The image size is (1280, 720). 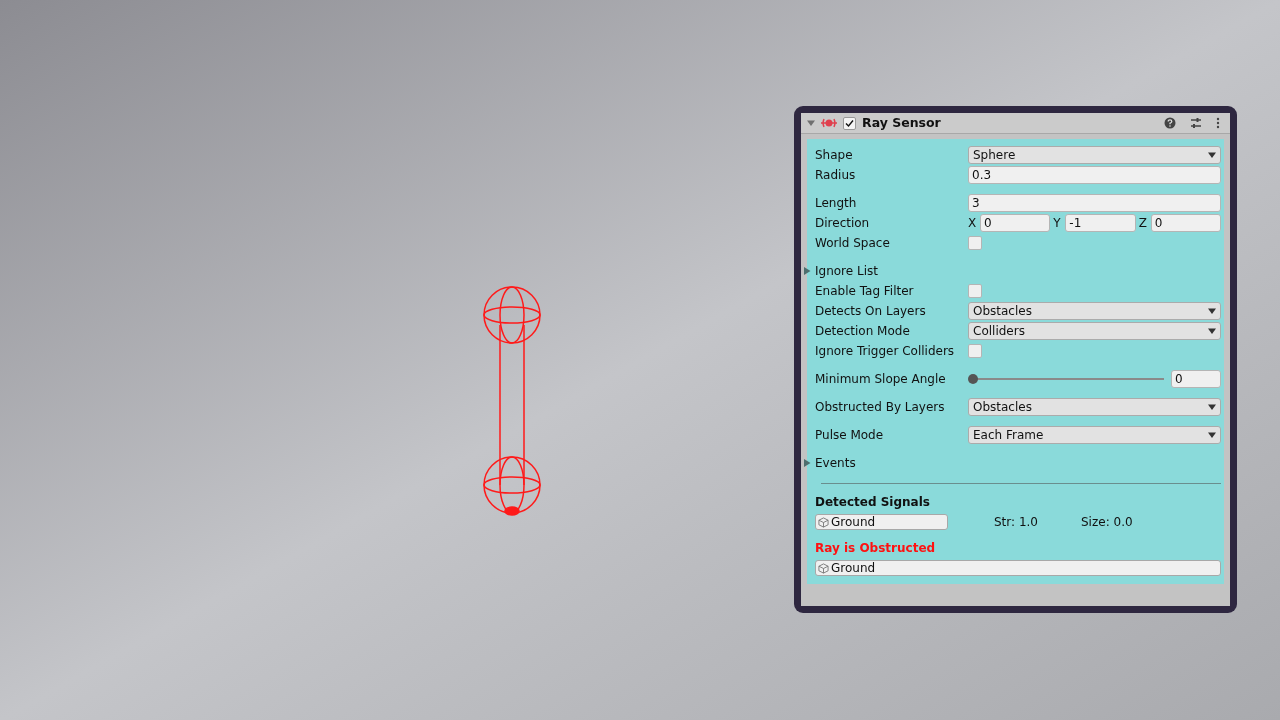 I want to click on signal-icon, so click(x=829, y=123).